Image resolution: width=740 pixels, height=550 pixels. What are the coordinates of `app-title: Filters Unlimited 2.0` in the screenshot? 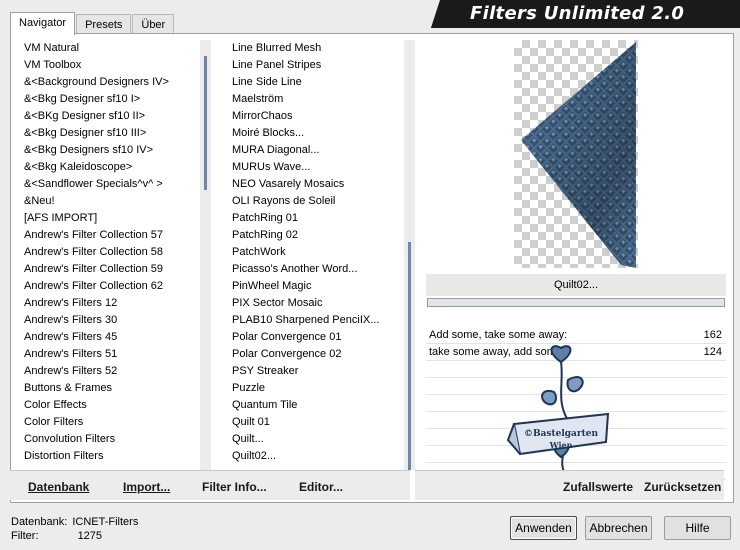 It's located at (577, 13).